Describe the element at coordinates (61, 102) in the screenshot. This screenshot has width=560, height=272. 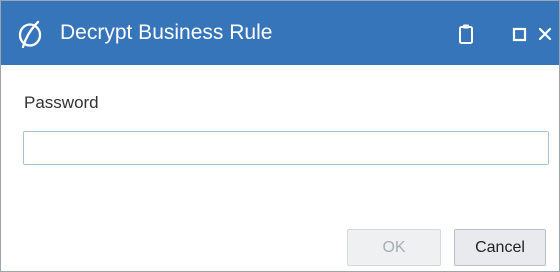
I see `password-label: Password` at that location.